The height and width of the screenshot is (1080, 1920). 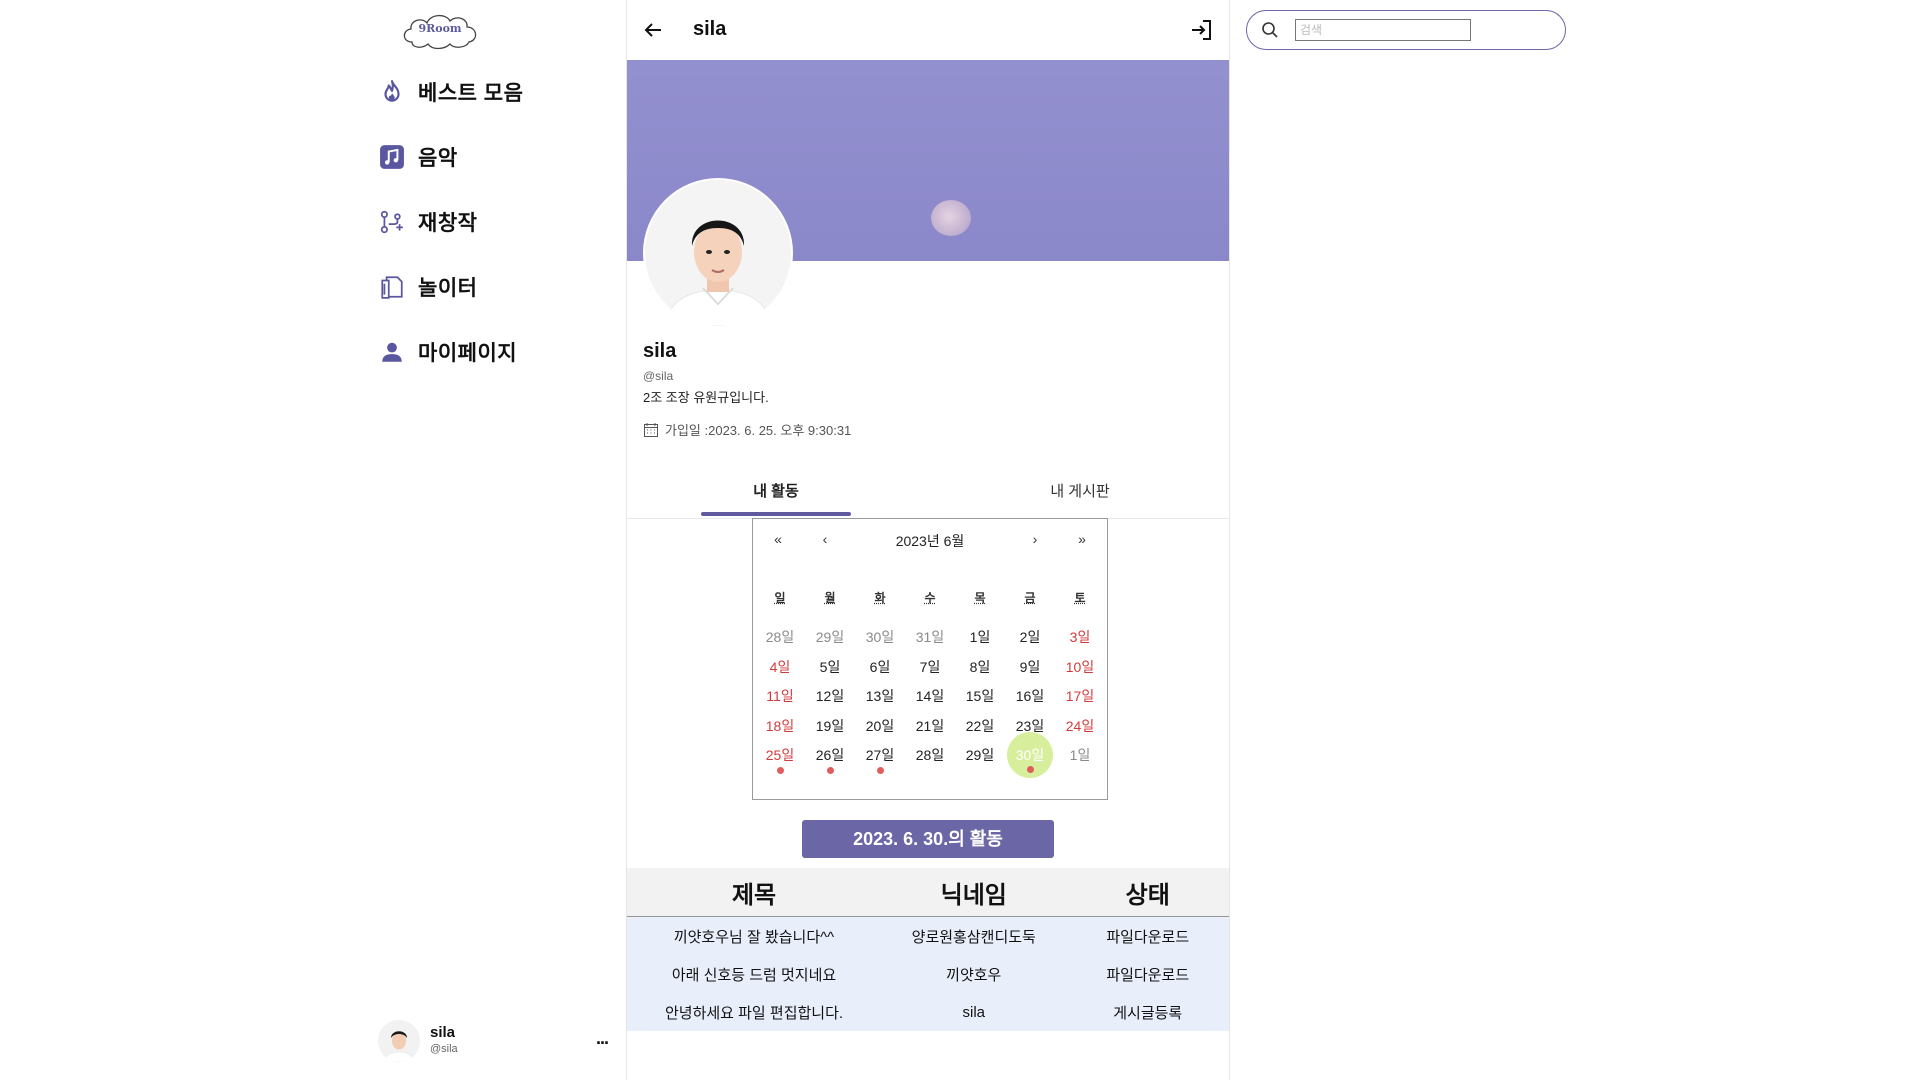 I want to click on next-month-button: ›, so click(x=1035, y=539).